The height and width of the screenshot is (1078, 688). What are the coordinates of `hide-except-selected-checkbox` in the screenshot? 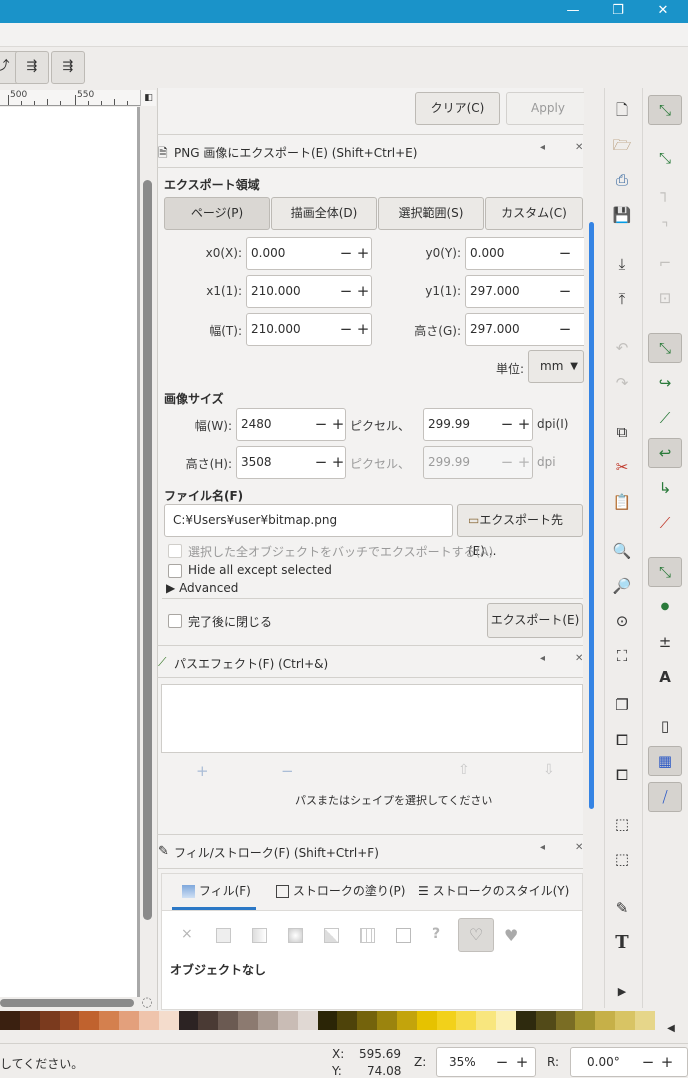 It's located at (175, 571).